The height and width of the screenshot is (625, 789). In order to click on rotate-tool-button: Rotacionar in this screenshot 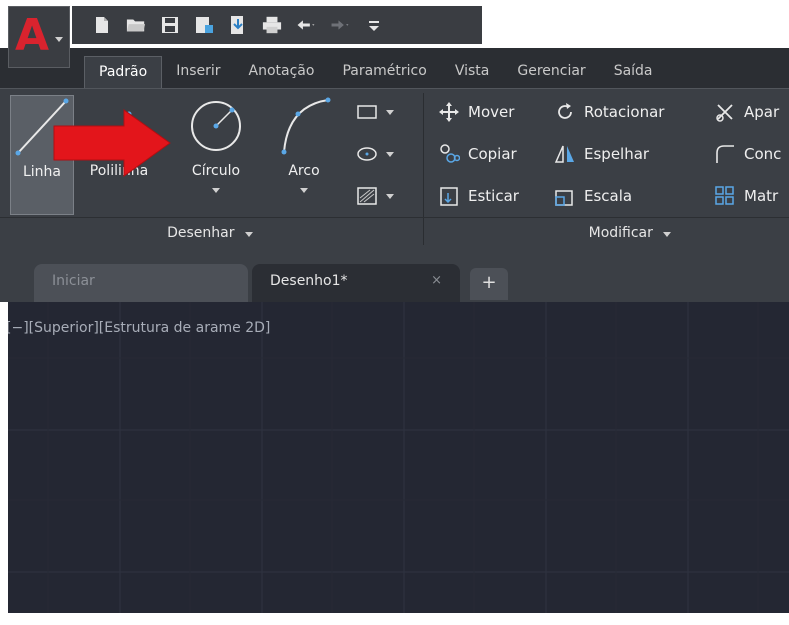, I will do `click(609, 112)`.